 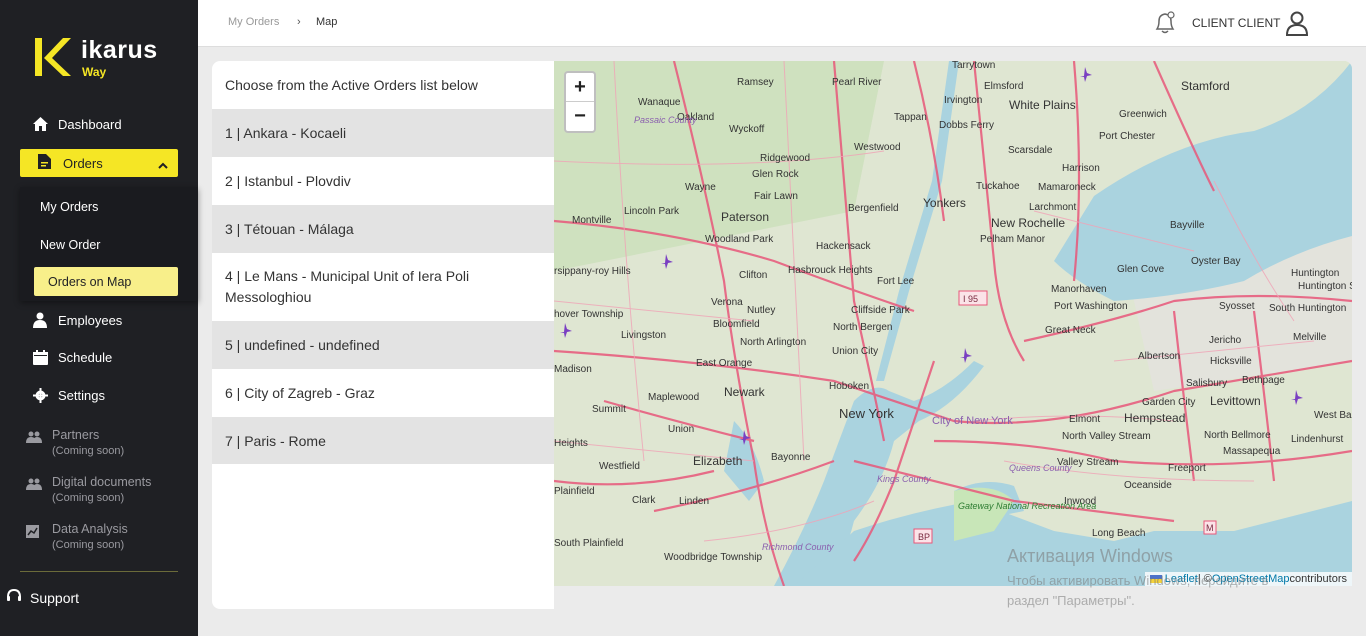 What do you see at coordinates (944, 203) in the screenshot?
I see `map-label: Yonkers` at bounding box center [944, 203].